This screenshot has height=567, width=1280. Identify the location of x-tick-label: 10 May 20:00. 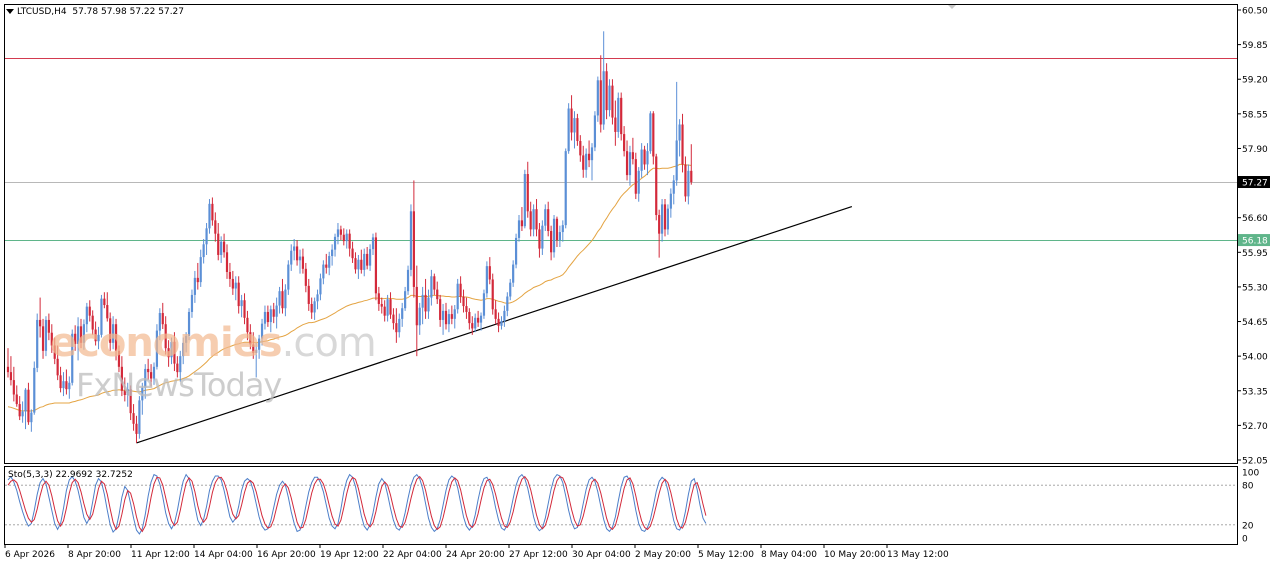
(855, 555).